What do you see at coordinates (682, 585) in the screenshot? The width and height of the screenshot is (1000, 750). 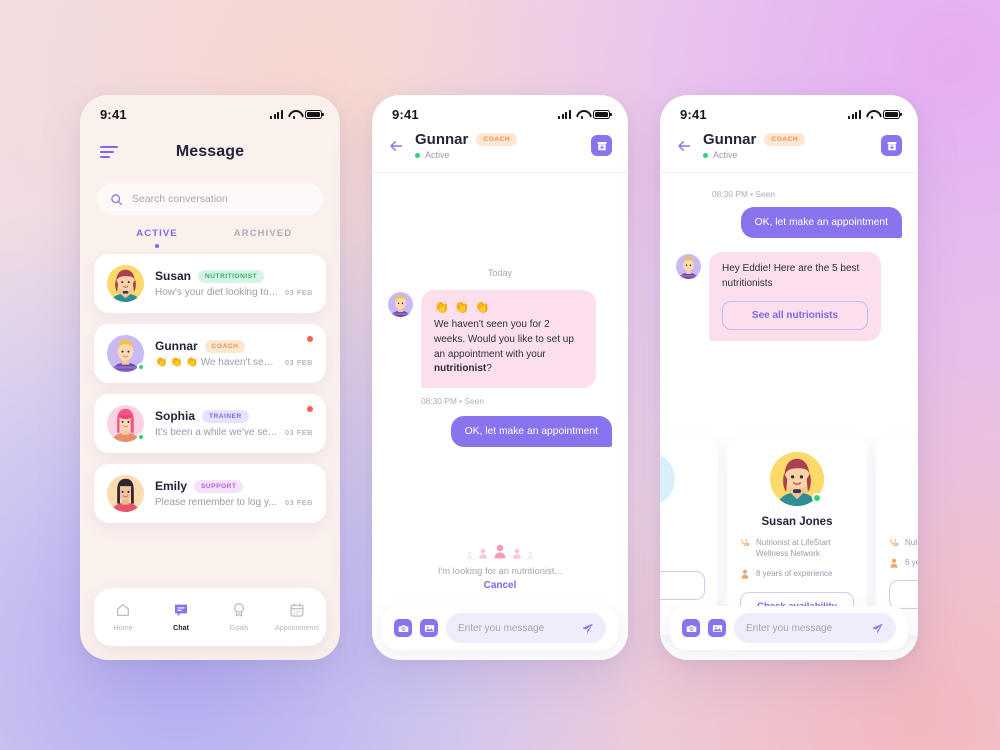 I see `check-availability-button: ability` at bounding box center [682, 585].